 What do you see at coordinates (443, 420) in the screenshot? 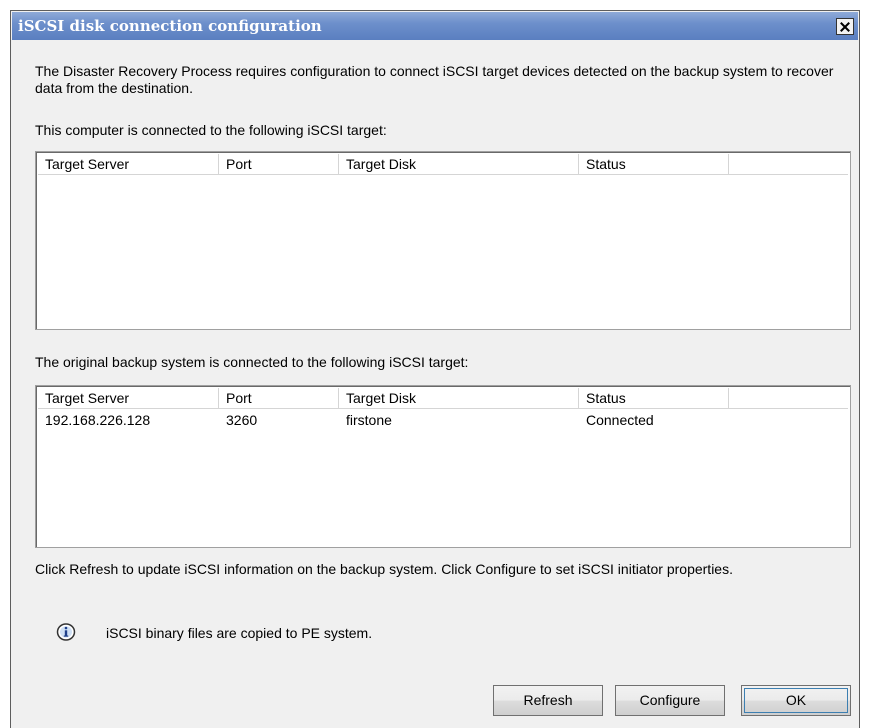
I see `table-row: 192.168.226.128 3260 firstone Connected` at bounding box center [443, 420].